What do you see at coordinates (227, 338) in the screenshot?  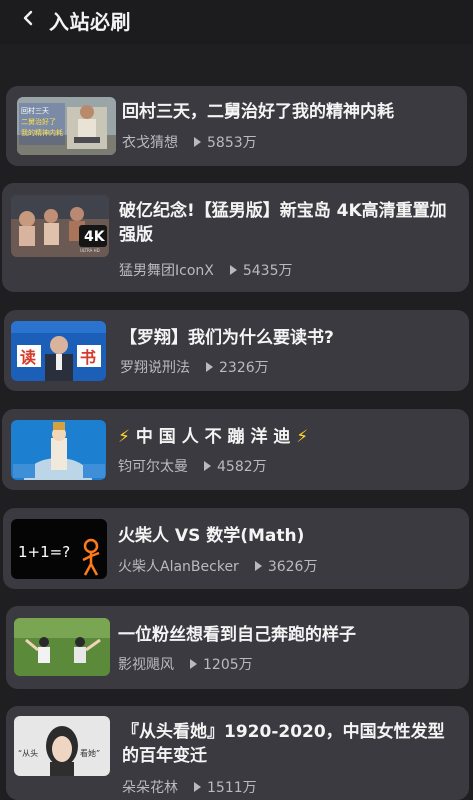 I see `video-title: 【罗翔】我们为什么要读书?` at bounding box center [227, 338].